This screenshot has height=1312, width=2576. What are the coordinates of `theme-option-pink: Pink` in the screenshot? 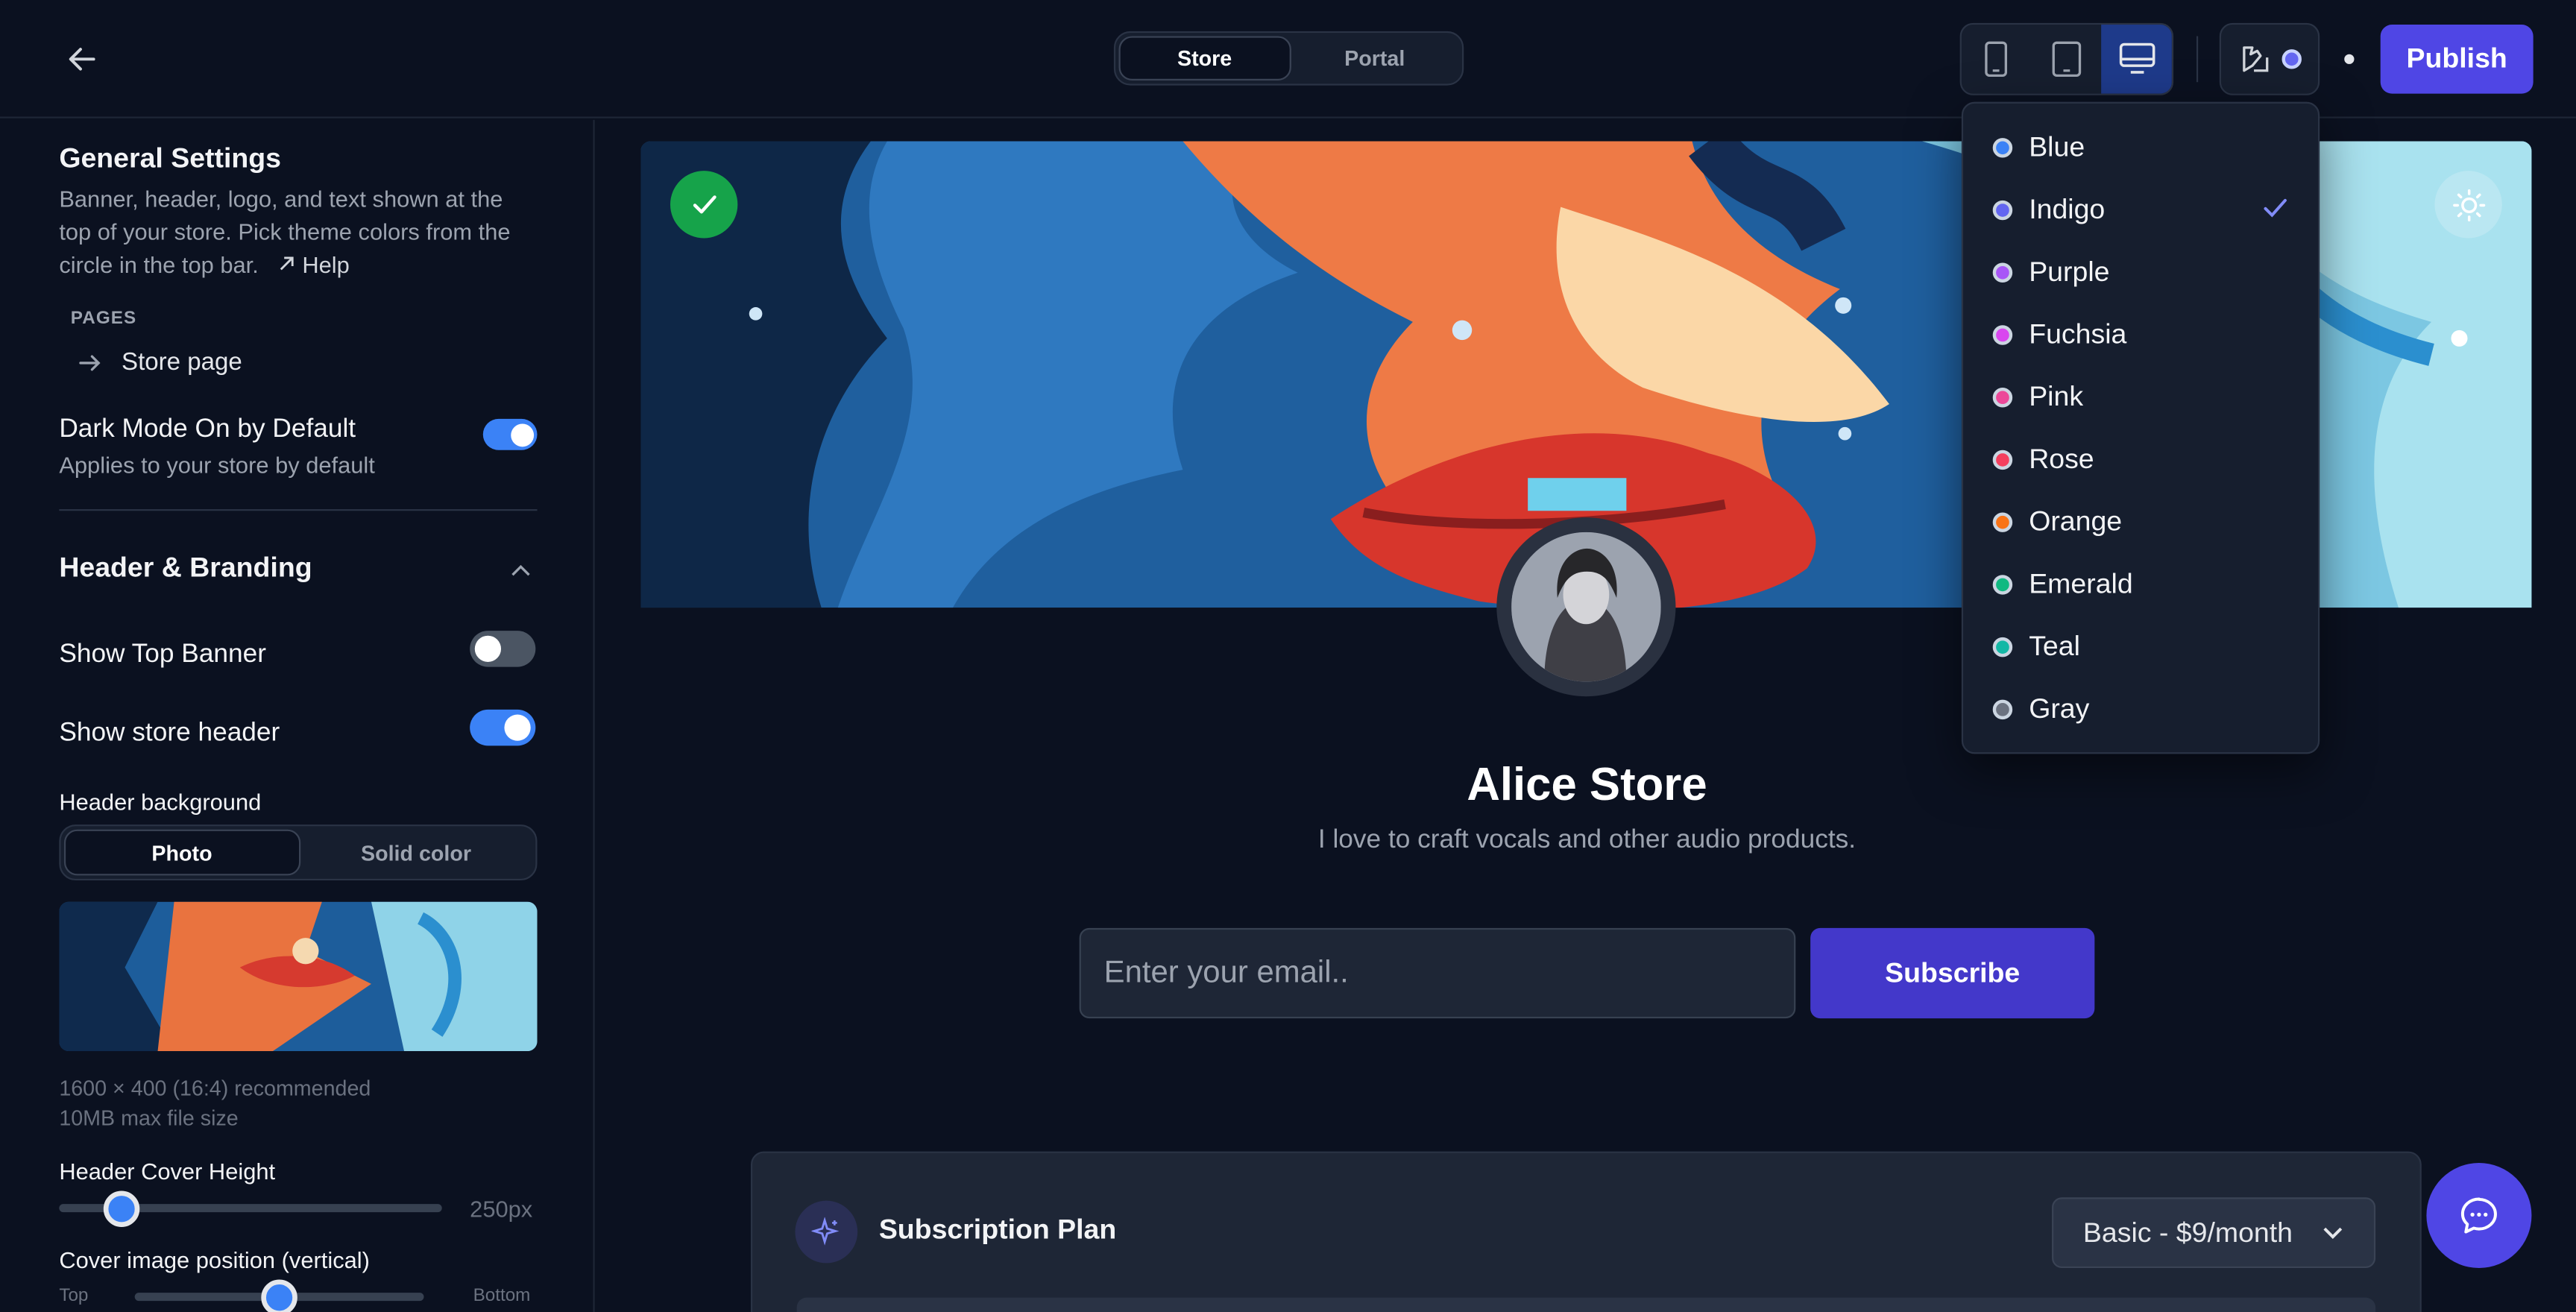 It's located at (2140, 397).